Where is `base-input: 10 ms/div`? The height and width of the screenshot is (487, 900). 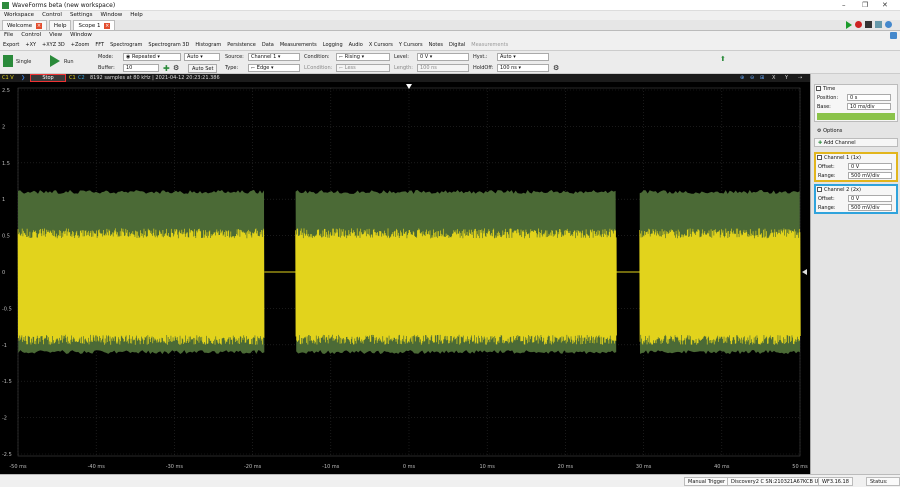 base-input: 10 ms/div is located at coordinates (869, 106).